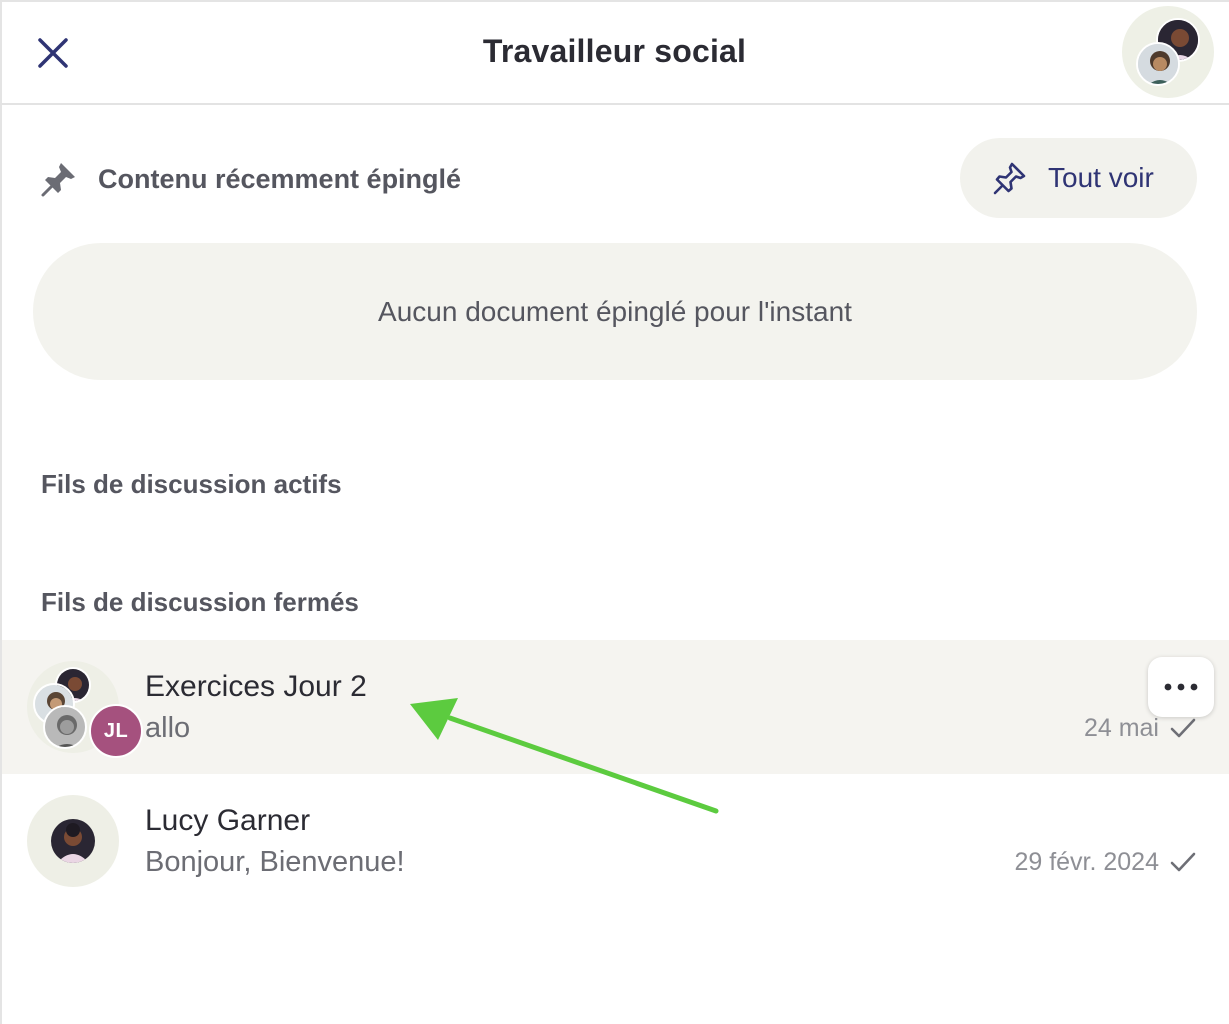 This screenshot has width=1229, height=1024. I want to click on more-options-button, so click(1181, 687).